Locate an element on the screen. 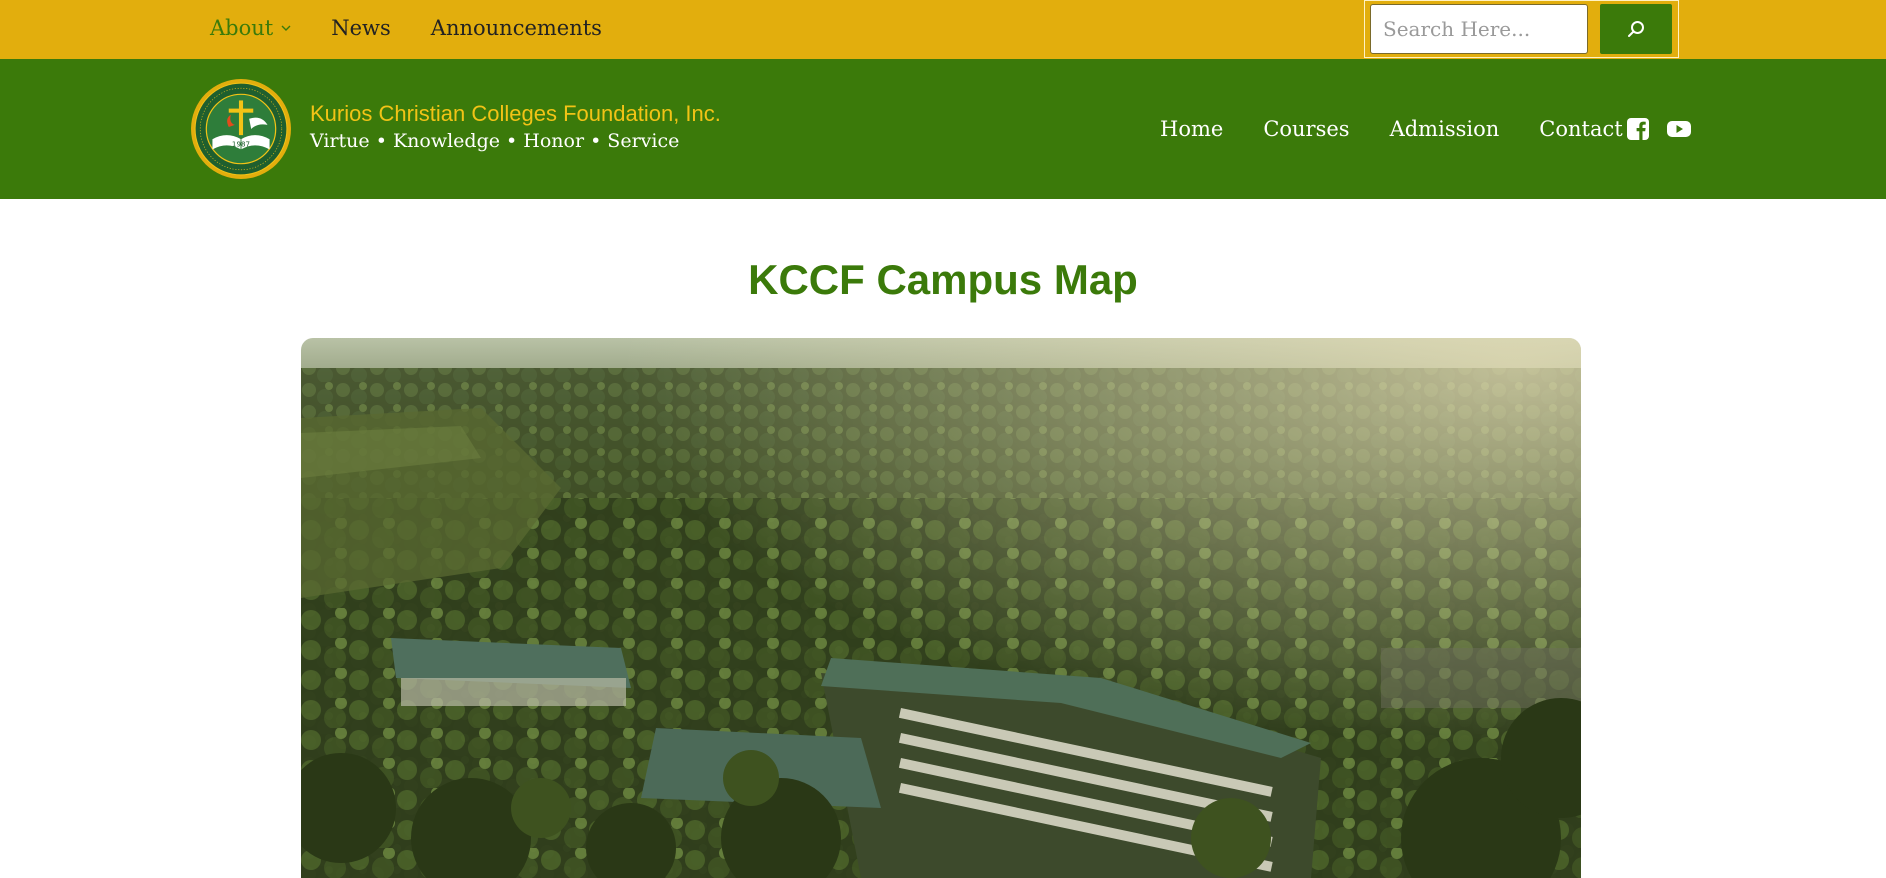 This screenshot has width=1886, height=878. top-nav-about-label: About is located at coordinates (242, 28).